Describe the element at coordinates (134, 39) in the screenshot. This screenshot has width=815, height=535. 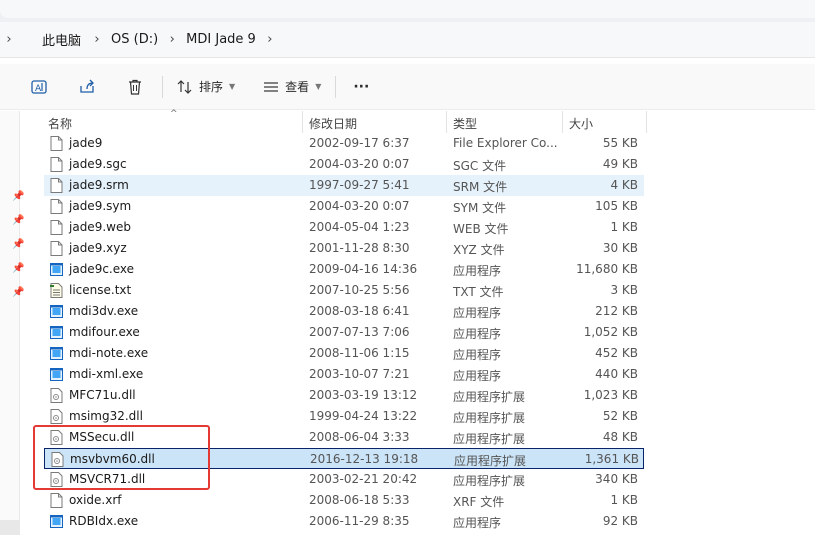
I see `breadcrumb-drive-d: OS (D:)` at that location.